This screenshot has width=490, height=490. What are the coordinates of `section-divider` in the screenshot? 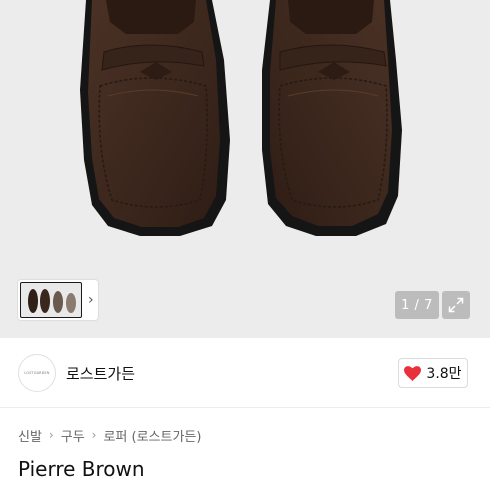 It's located at (245, 407).